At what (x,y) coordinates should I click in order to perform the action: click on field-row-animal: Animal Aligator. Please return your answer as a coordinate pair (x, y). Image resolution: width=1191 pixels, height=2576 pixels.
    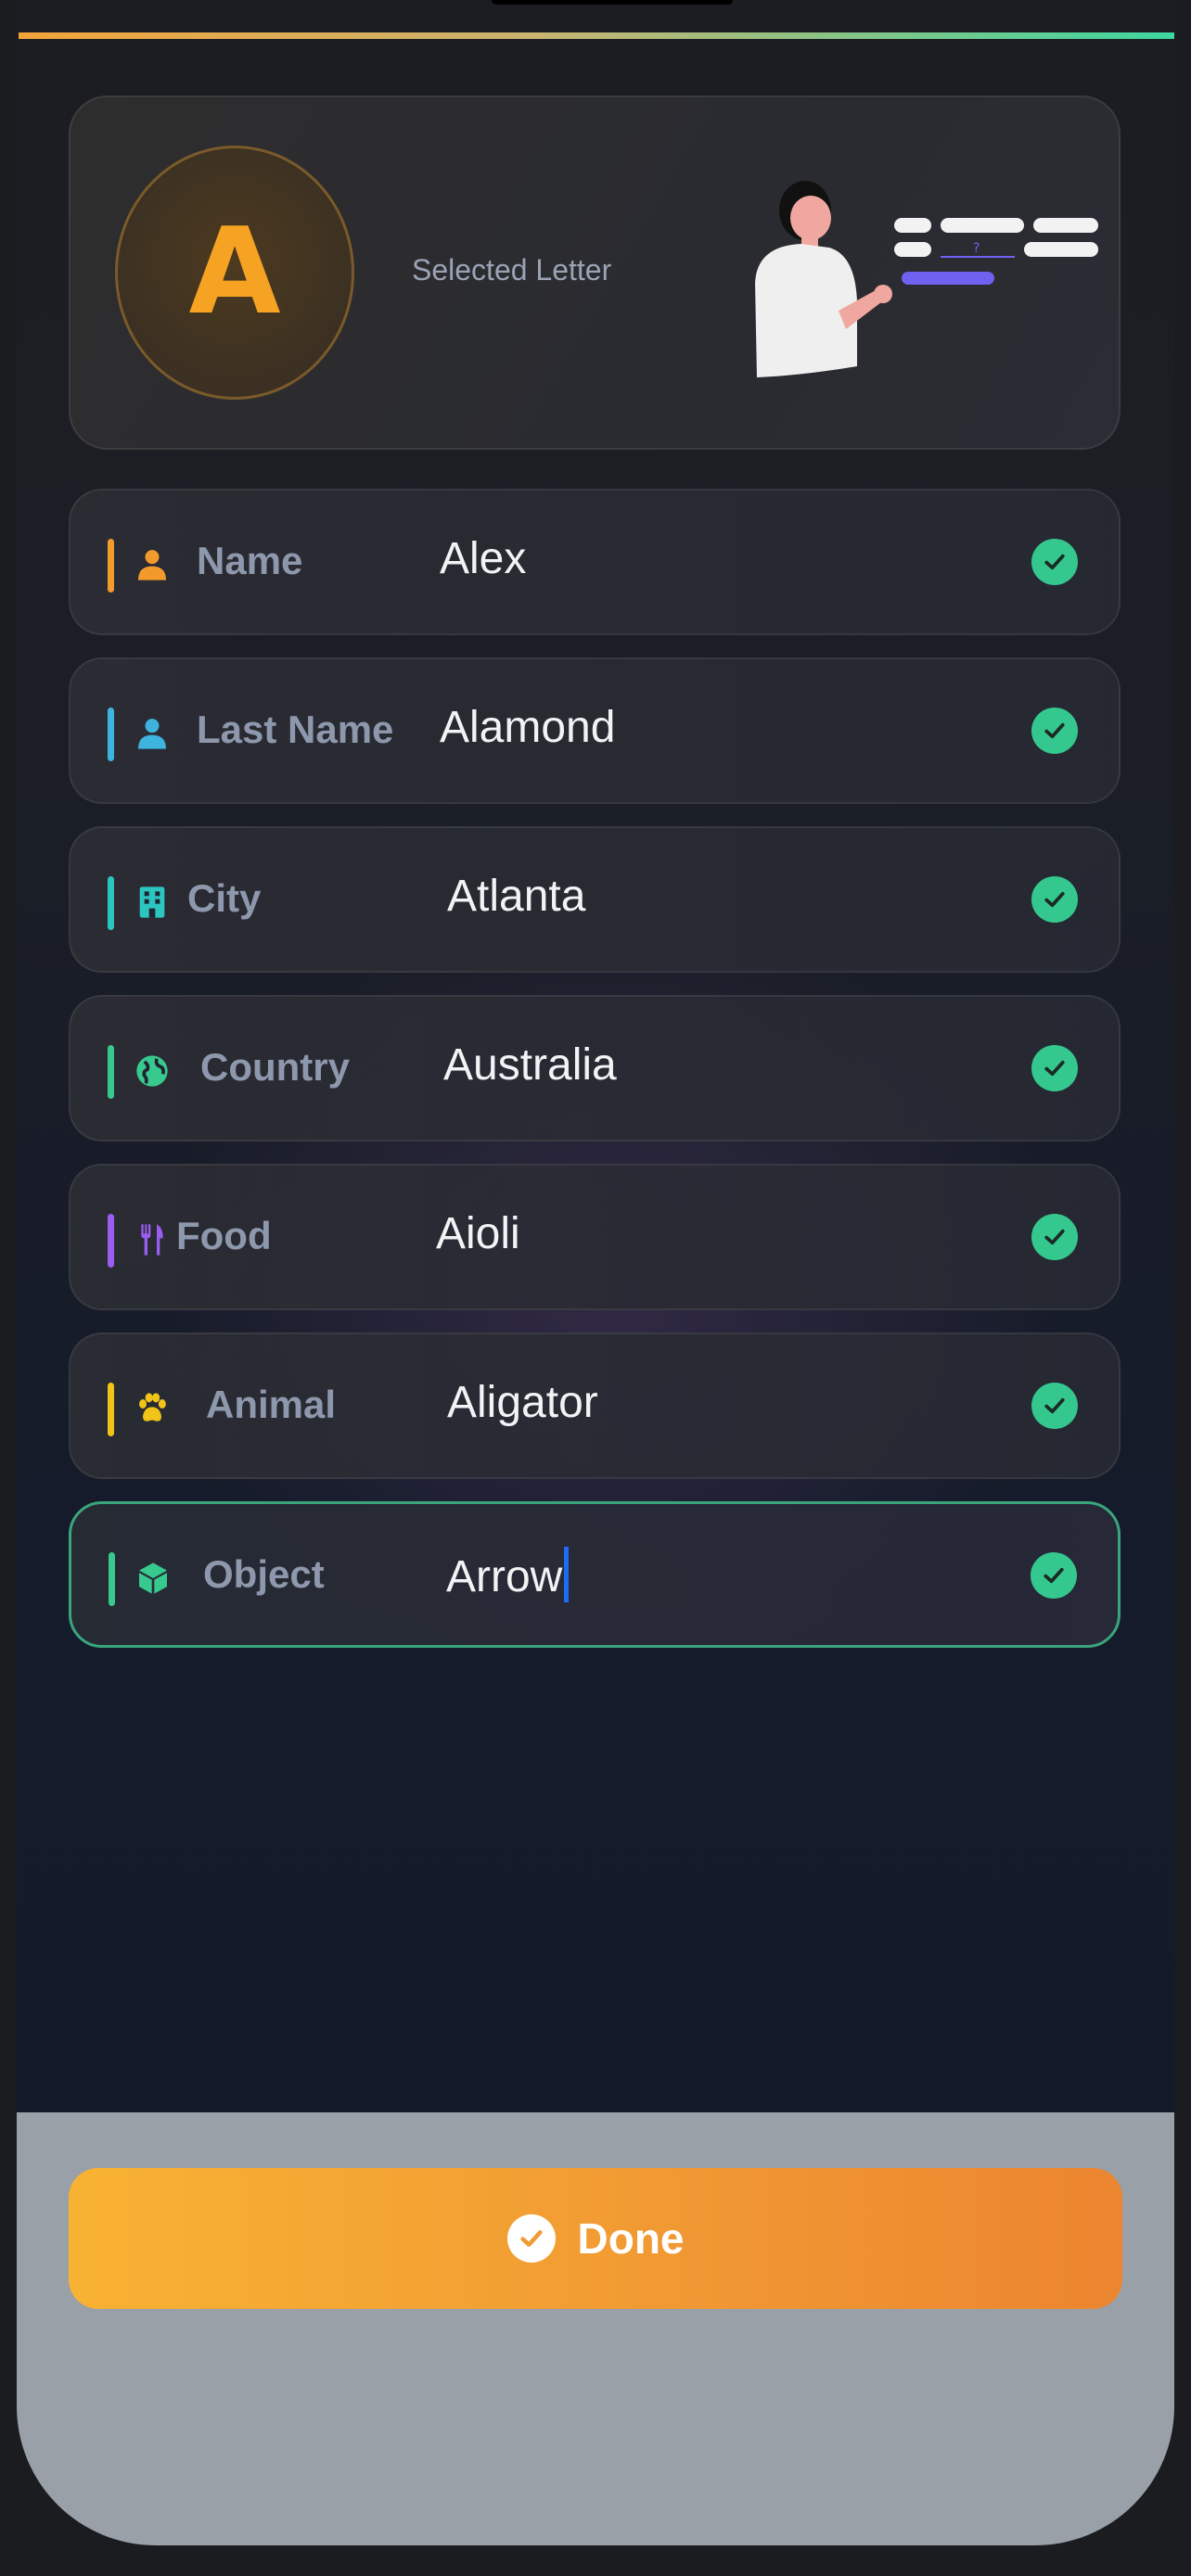
    Looking at the image, I should click on (595, 1406).